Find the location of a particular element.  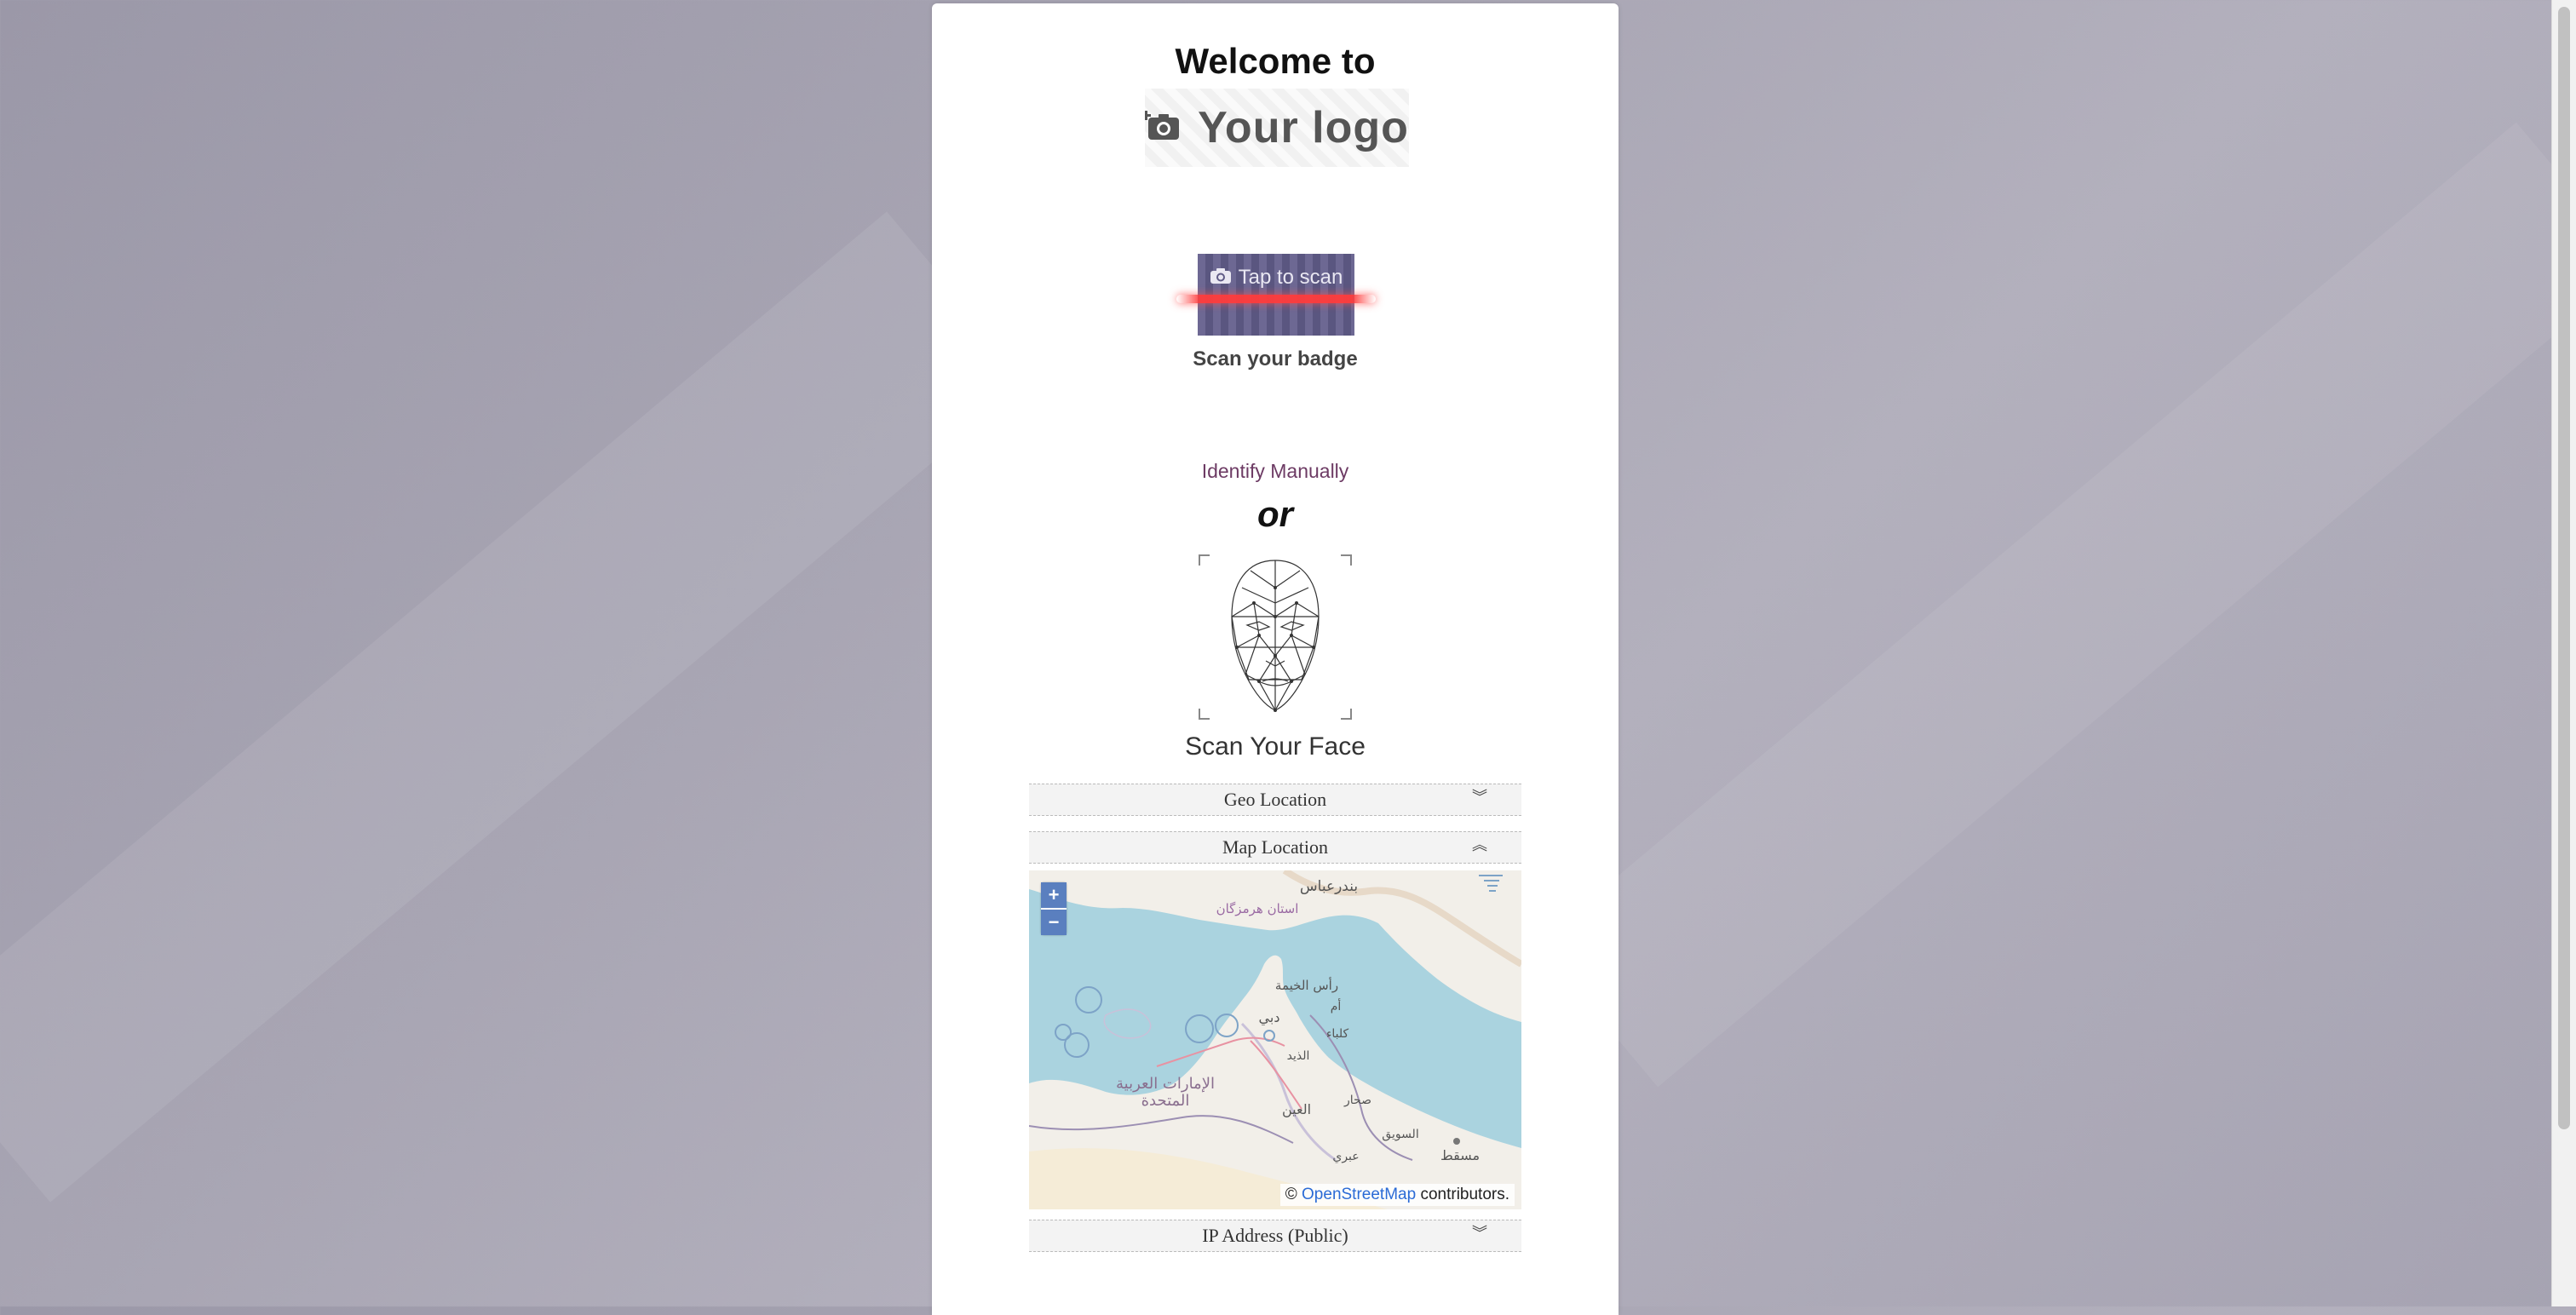

map-attribution: © OpenStreetMap contributors. is located at coordinates (1397, 1195).